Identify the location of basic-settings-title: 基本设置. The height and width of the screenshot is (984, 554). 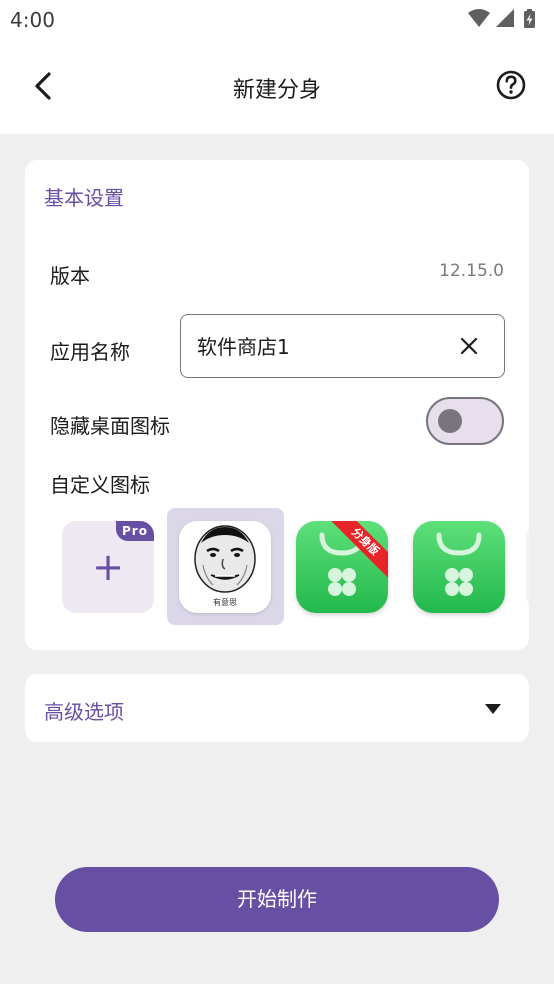
(84, 198).